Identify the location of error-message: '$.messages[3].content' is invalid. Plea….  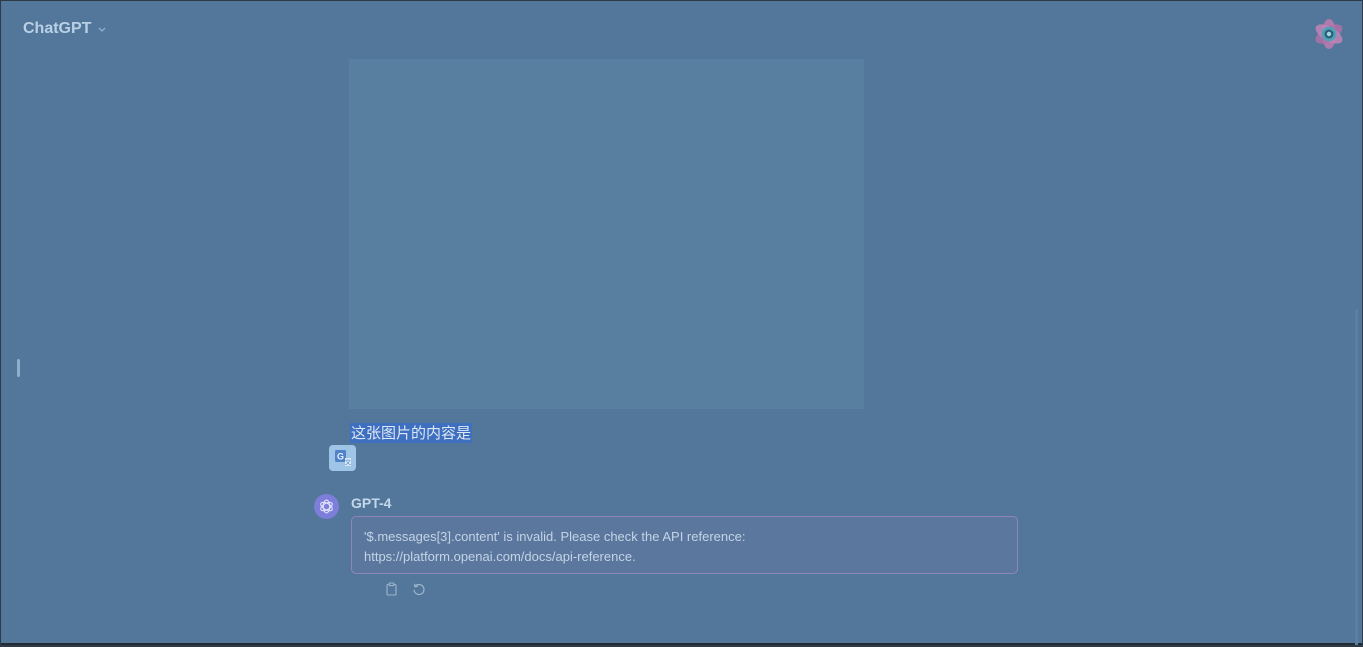
(684, 545).